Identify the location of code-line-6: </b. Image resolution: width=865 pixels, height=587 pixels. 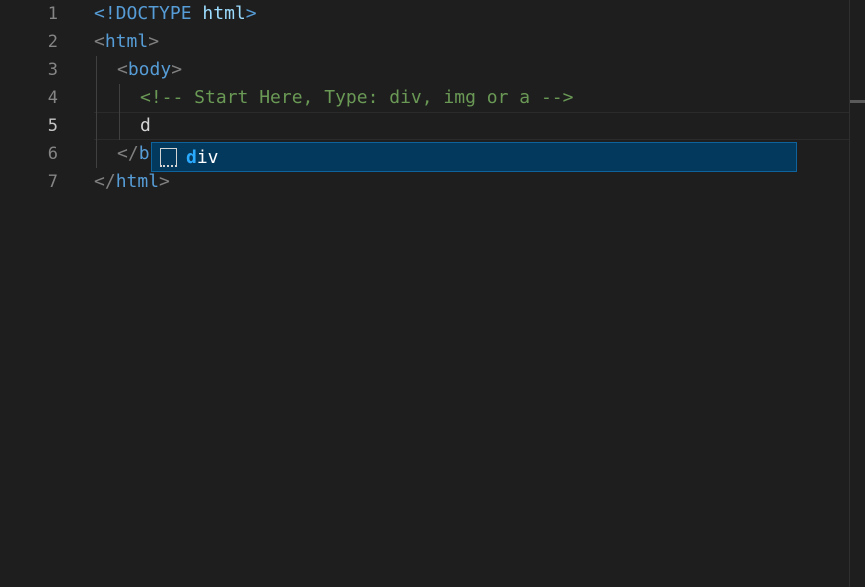
(133, 154).